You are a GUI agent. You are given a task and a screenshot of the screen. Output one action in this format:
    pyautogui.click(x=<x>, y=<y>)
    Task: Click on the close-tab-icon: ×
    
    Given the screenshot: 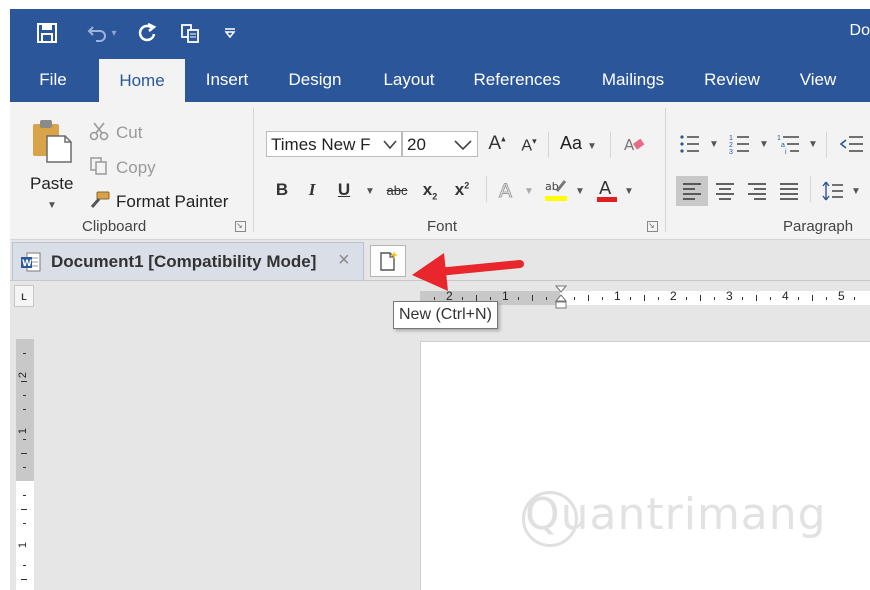 What is the action you would take?
    pyautogui.click(x=344, y=260)
    